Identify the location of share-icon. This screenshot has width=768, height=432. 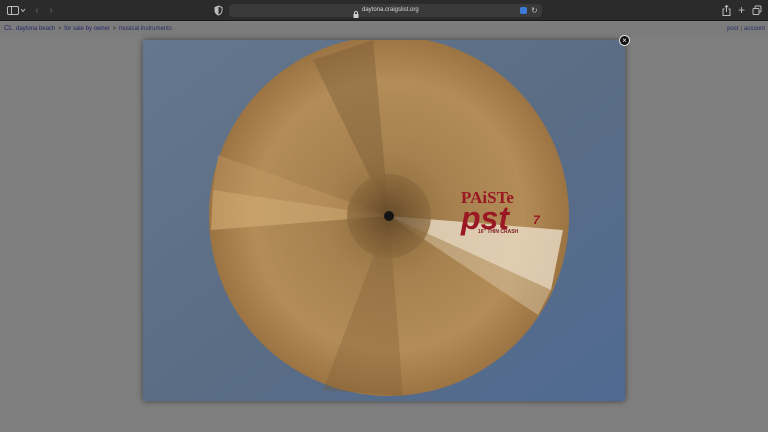
(726, 10).